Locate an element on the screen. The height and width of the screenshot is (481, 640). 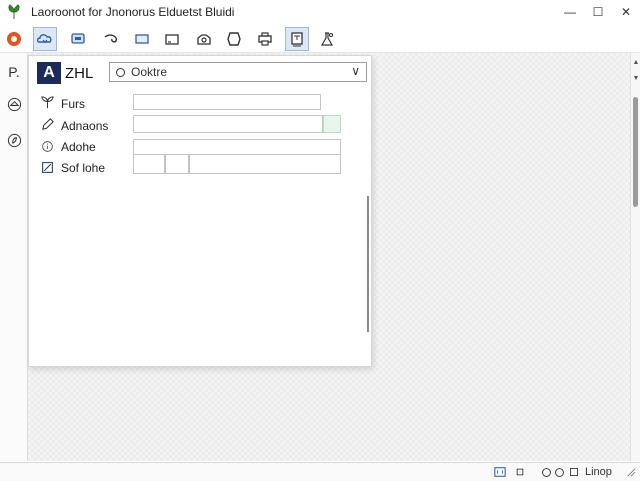
layers-button is located at coordinates (14, 104).